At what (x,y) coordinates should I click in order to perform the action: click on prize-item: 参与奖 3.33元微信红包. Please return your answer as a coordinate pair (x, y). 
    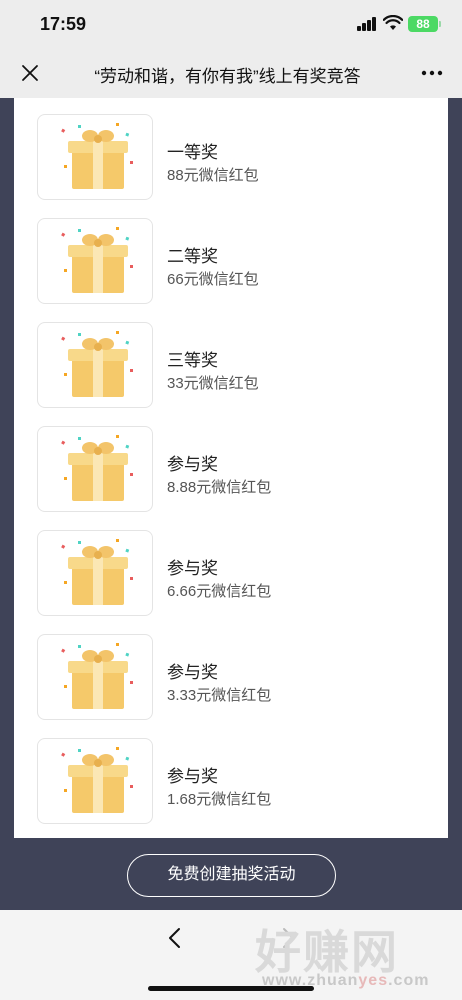
    Looking at the image, I should click on (231, 678).